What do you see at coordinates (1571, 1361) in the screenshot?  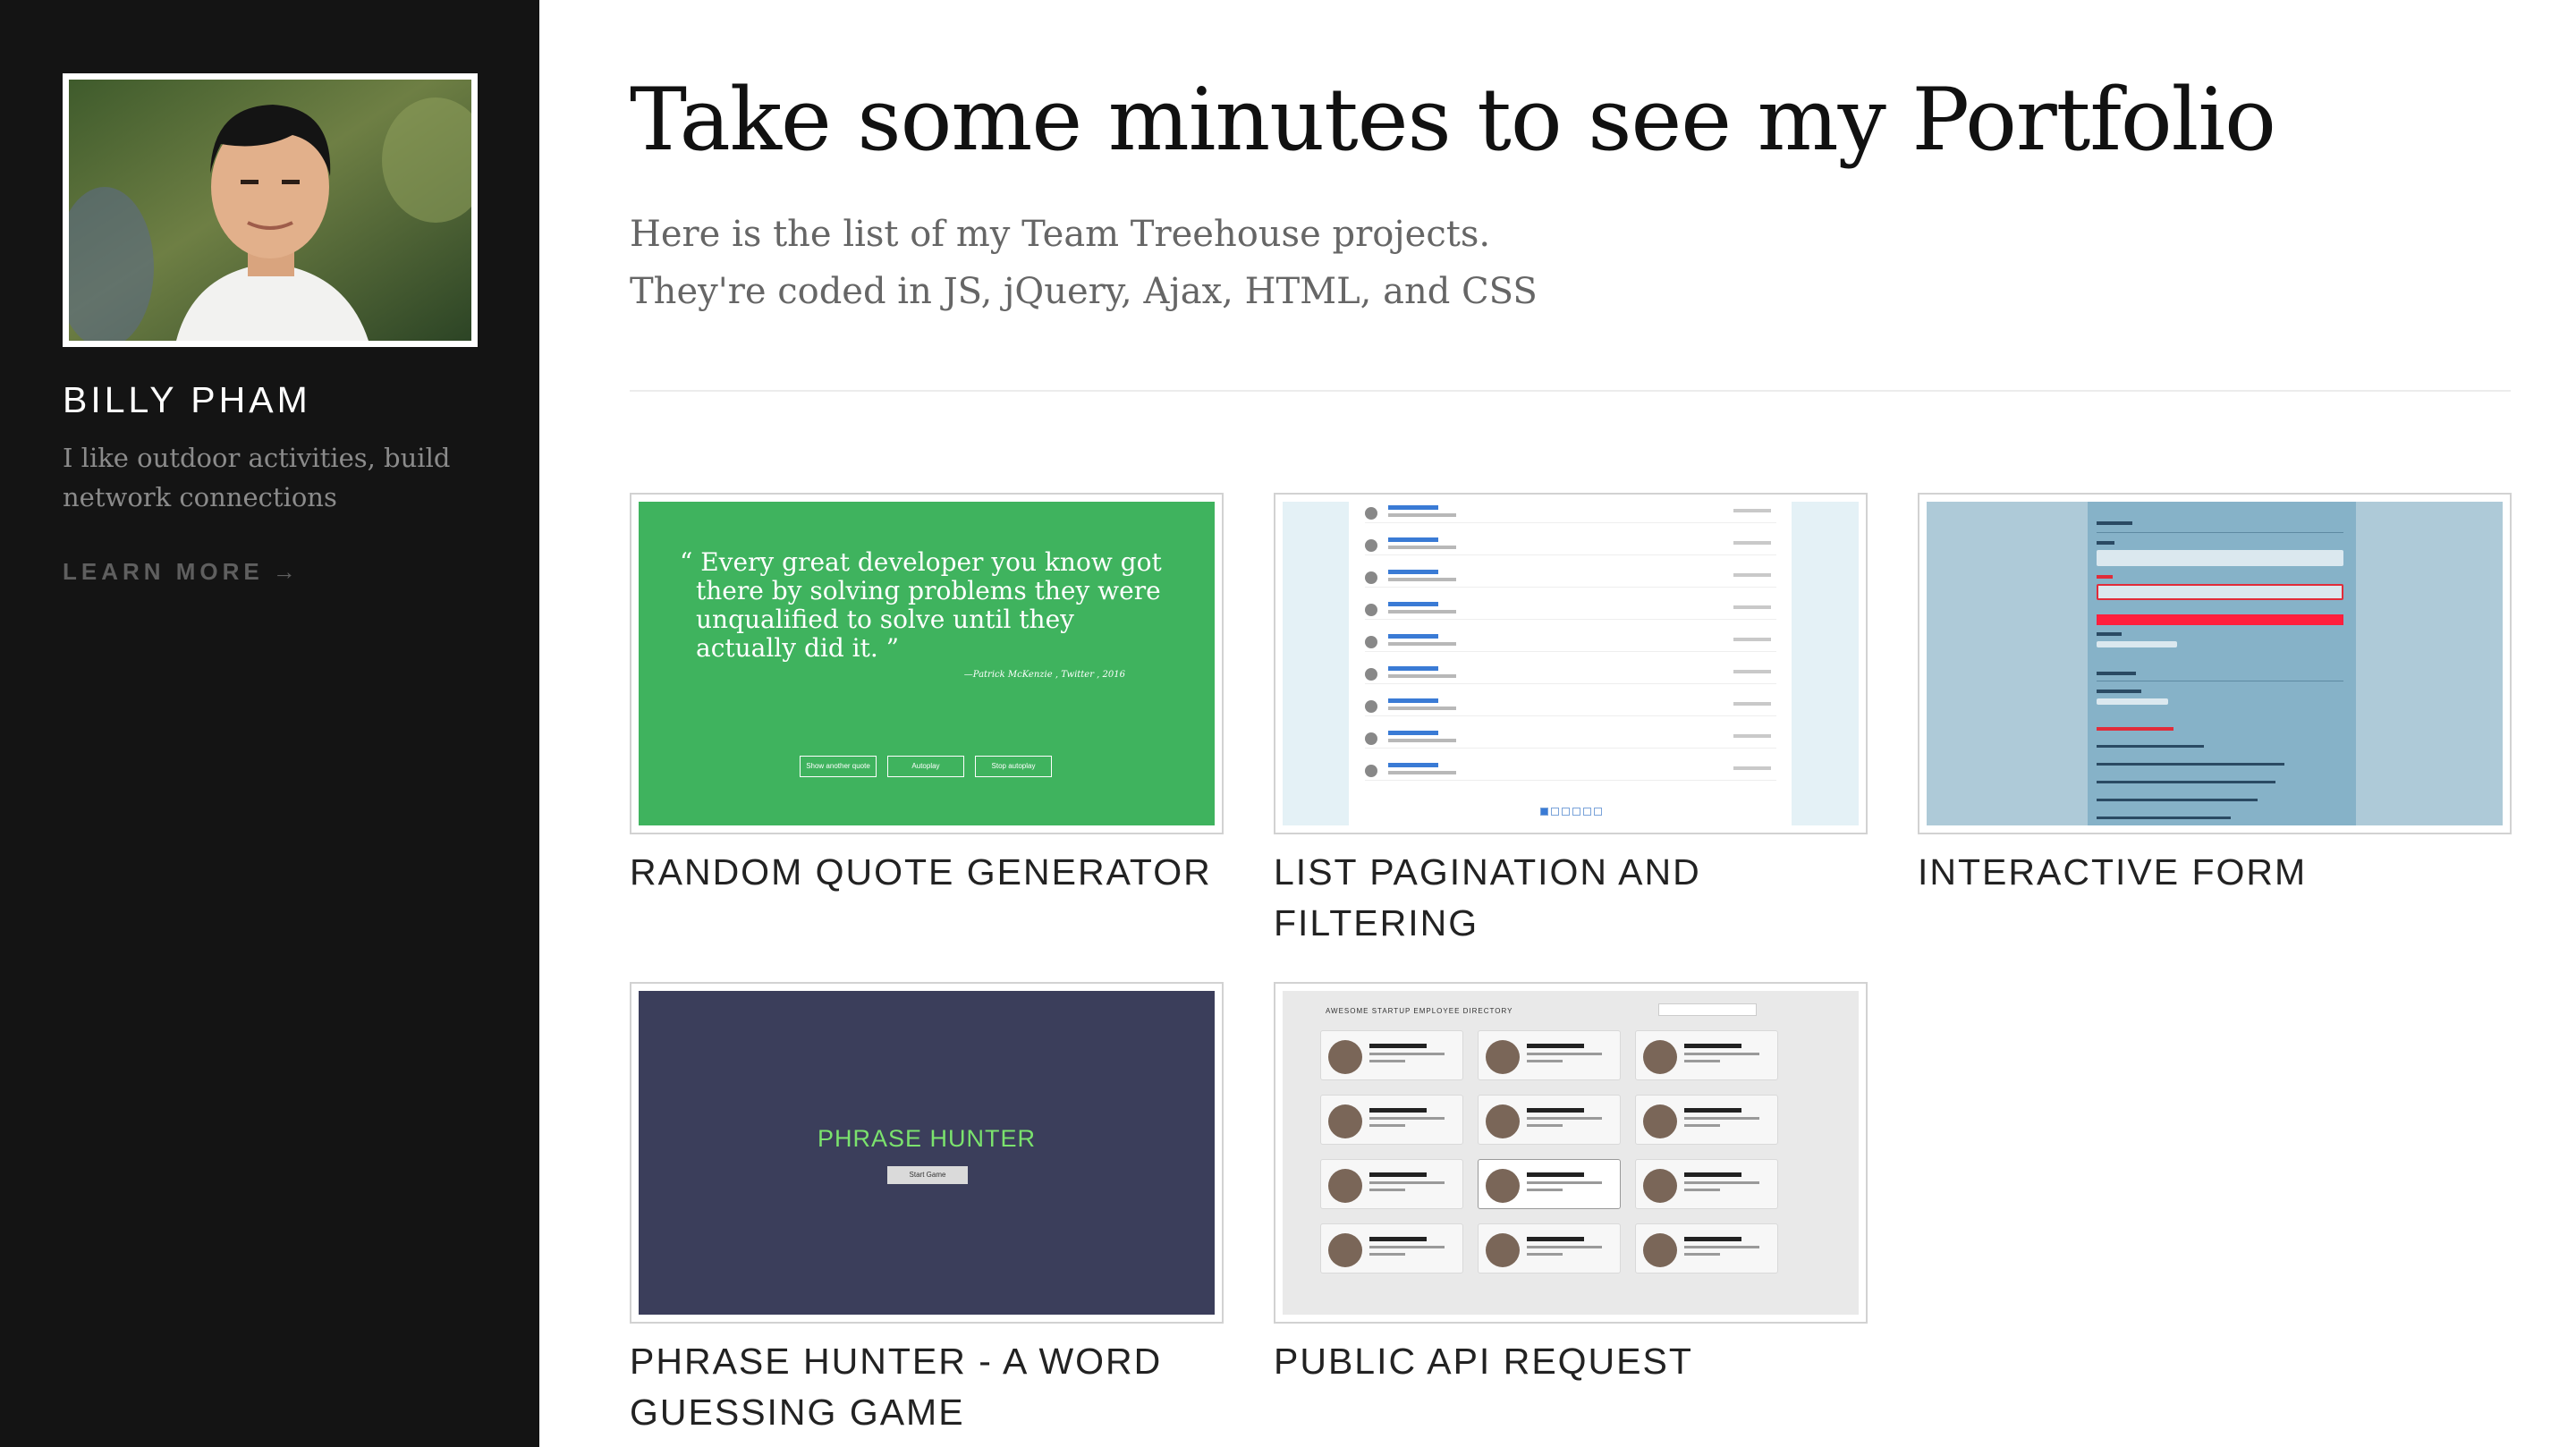 I see `project-title: PUBLIC API REQUEST` at bounding box center [1571, 1361].